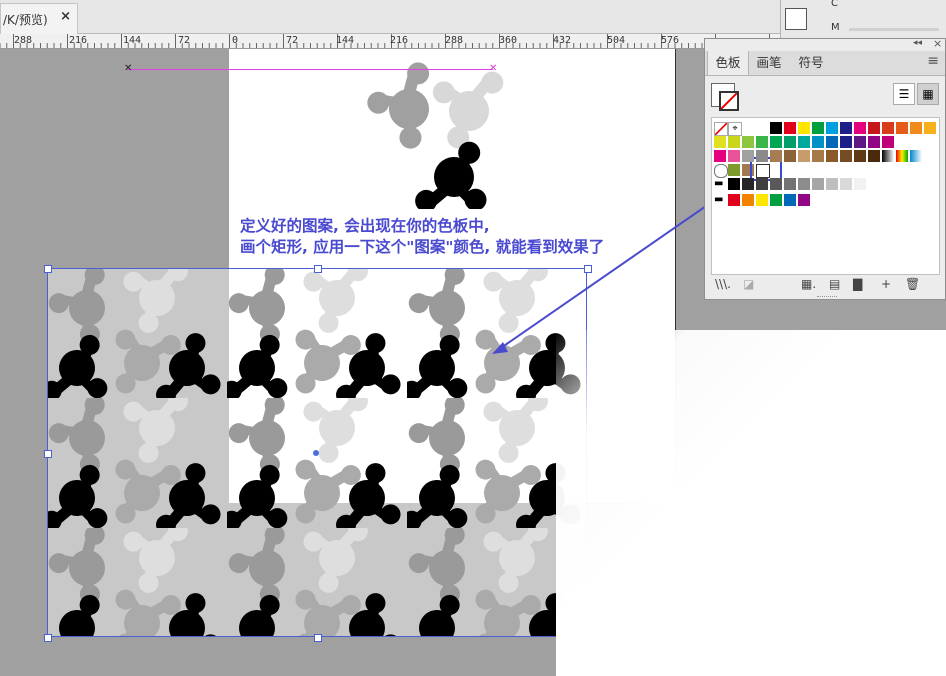 The height and width of the screenshot is (676, 946). I want to click on resize-handle-left, so click(48, 454).